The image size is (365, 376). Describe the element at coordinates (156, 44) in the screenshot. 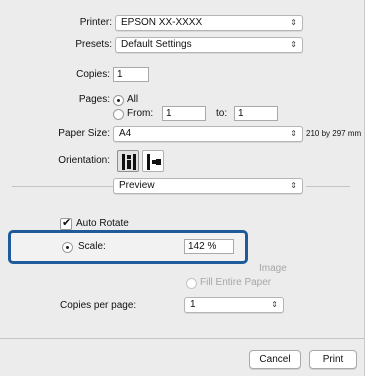

I see `presets-value: Default Settings` at that location.